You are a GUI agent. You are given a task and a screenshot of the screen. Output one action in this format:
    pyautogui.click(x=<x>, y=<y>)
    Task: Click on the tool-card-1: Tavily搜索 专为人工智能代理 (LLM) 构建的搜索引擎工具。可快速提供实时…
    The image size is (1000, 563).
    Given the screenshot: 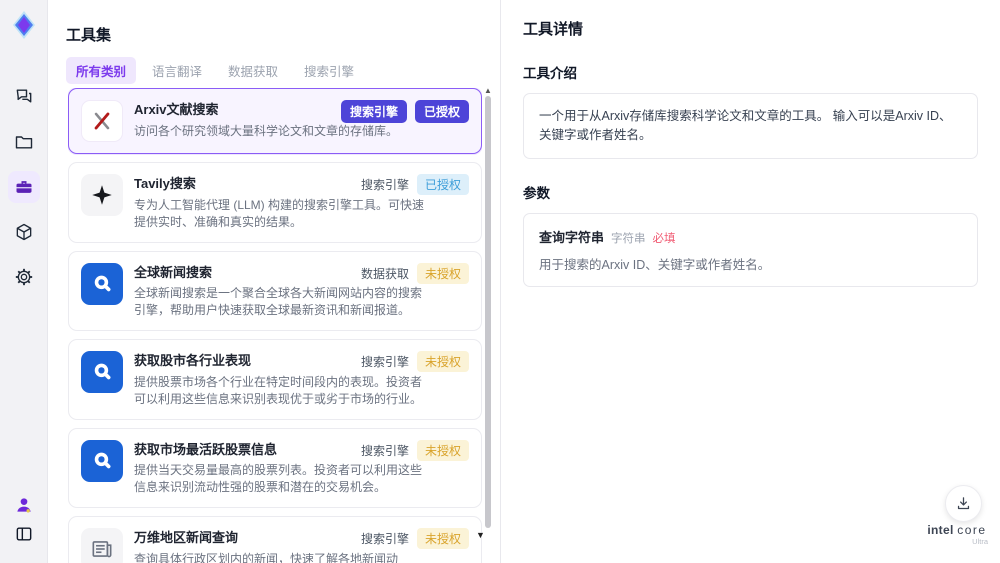 What is the action you would take?
    pyautogui.click(x=275, y=202)
    